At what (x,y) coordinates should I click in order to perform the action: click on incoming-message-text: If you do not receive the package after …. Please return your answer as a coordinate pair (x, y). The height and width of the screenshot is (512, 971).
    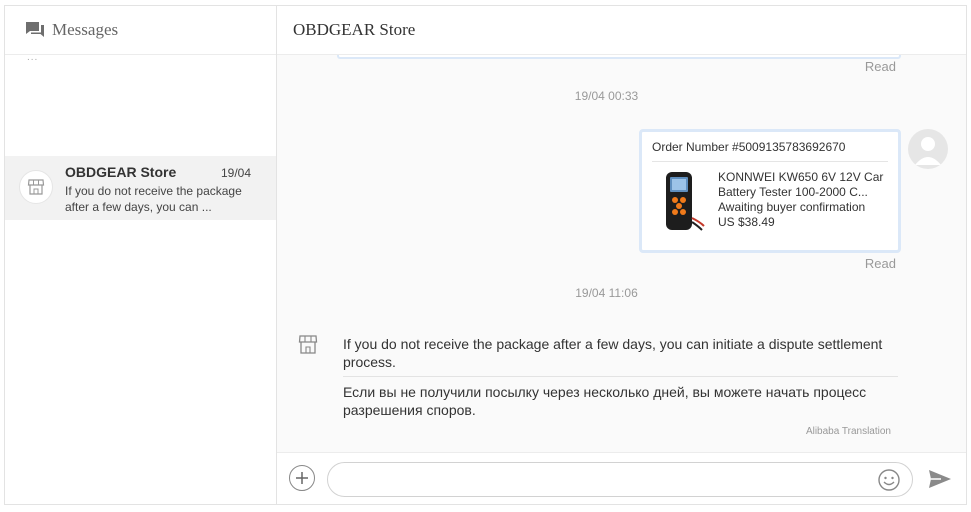
    Looking at the image, I should click on (613, 353).